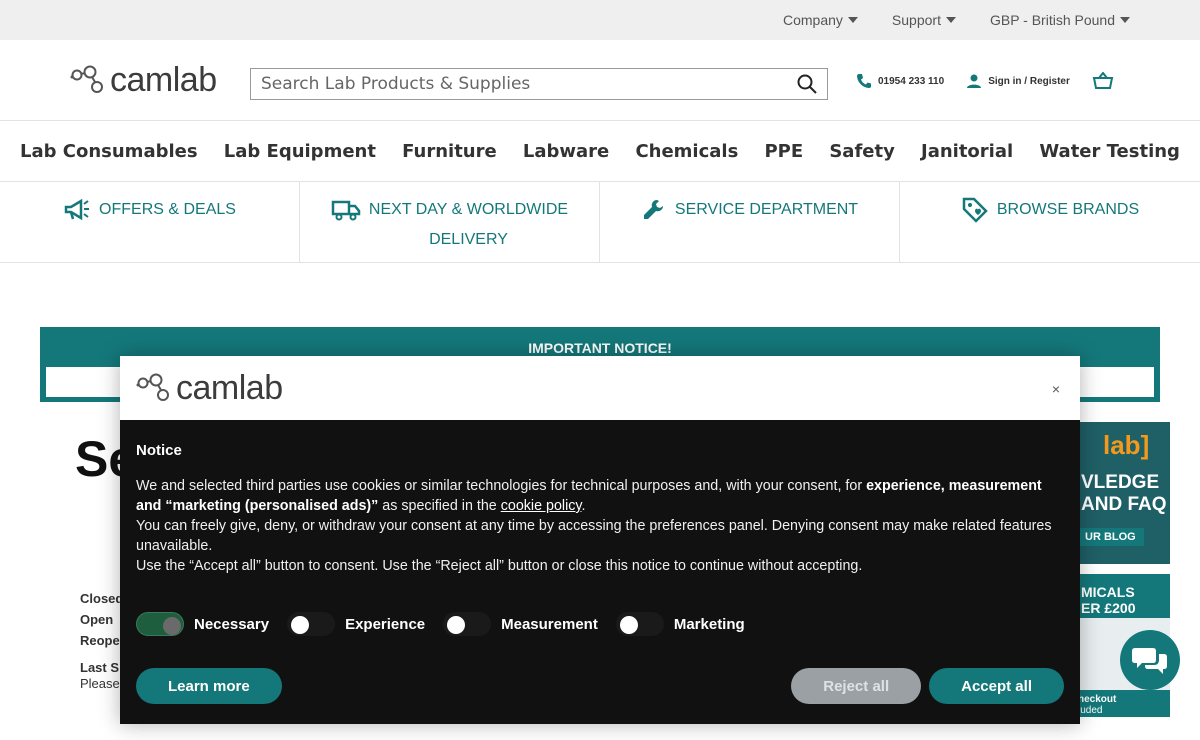 The height and width of the screenshot is (740, 1200). I want to click on signin-link: Sign in / Register, so click(1018, 81).